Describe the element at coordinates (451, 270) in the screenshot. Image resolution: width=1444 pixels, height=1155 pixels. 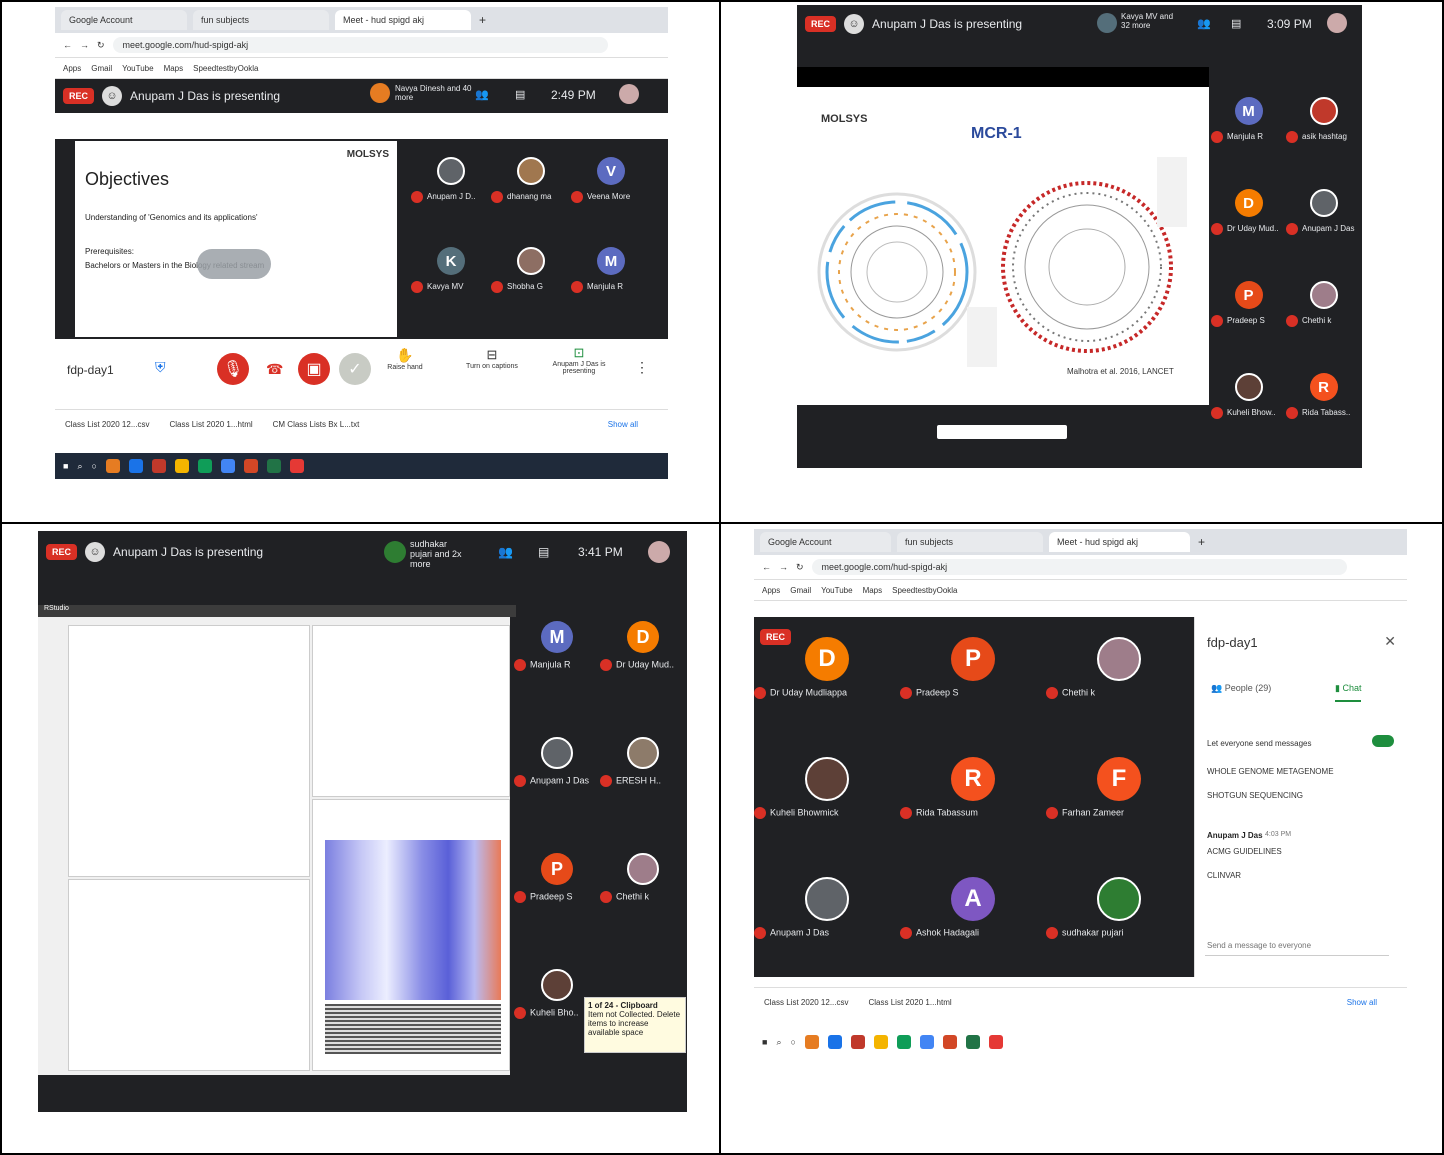
I see `participant-tile: K Kavya MV` at that location.